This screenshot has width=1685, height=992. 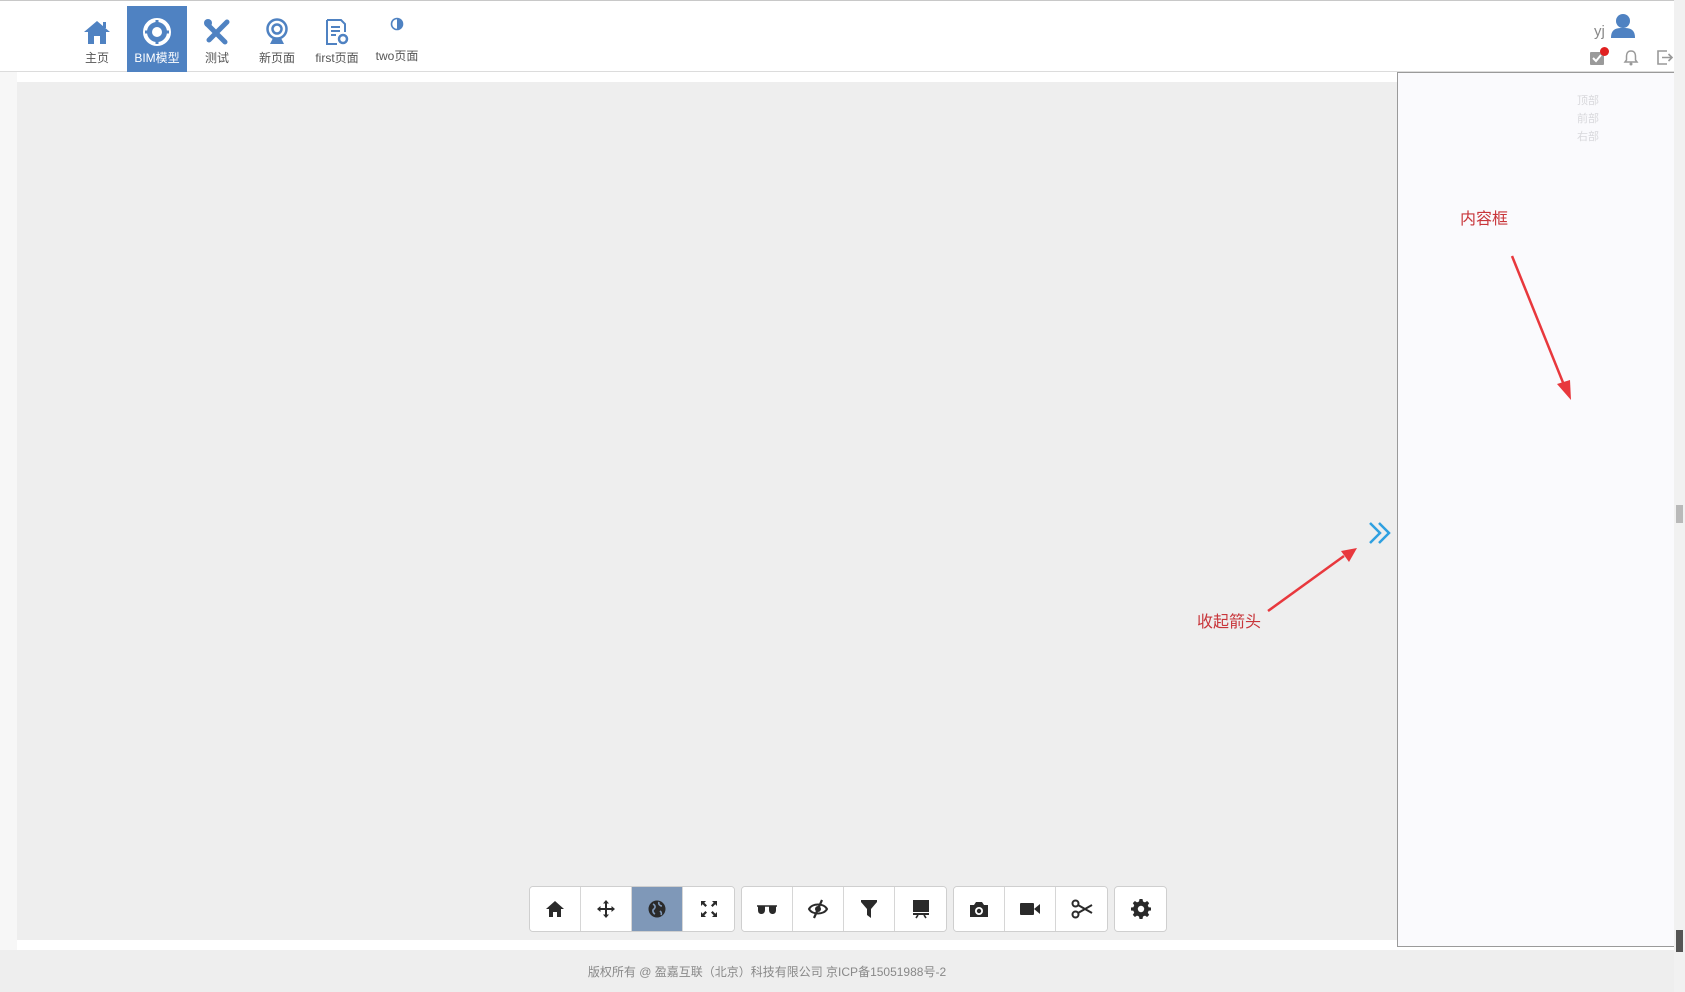 What do you see at coordinates (1599, 31) in the screenshot?
I see `user-name: yj` at bounding box center [1599, 31].